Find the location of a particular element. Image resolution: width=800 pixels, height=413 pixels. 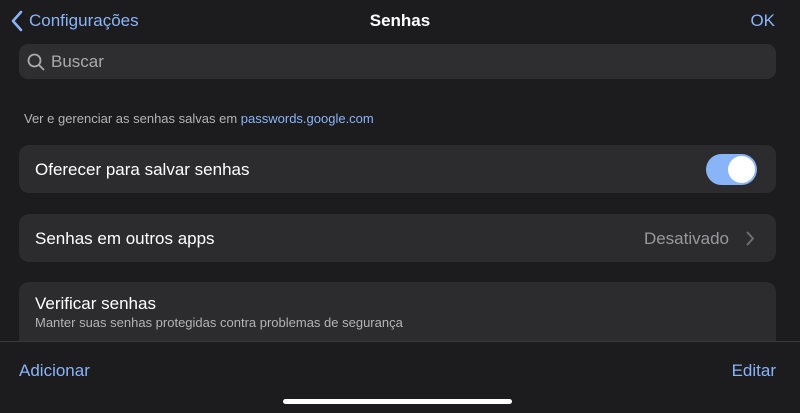

check-passwords-title: Verificar senhas is located at coordinates (95, 303).